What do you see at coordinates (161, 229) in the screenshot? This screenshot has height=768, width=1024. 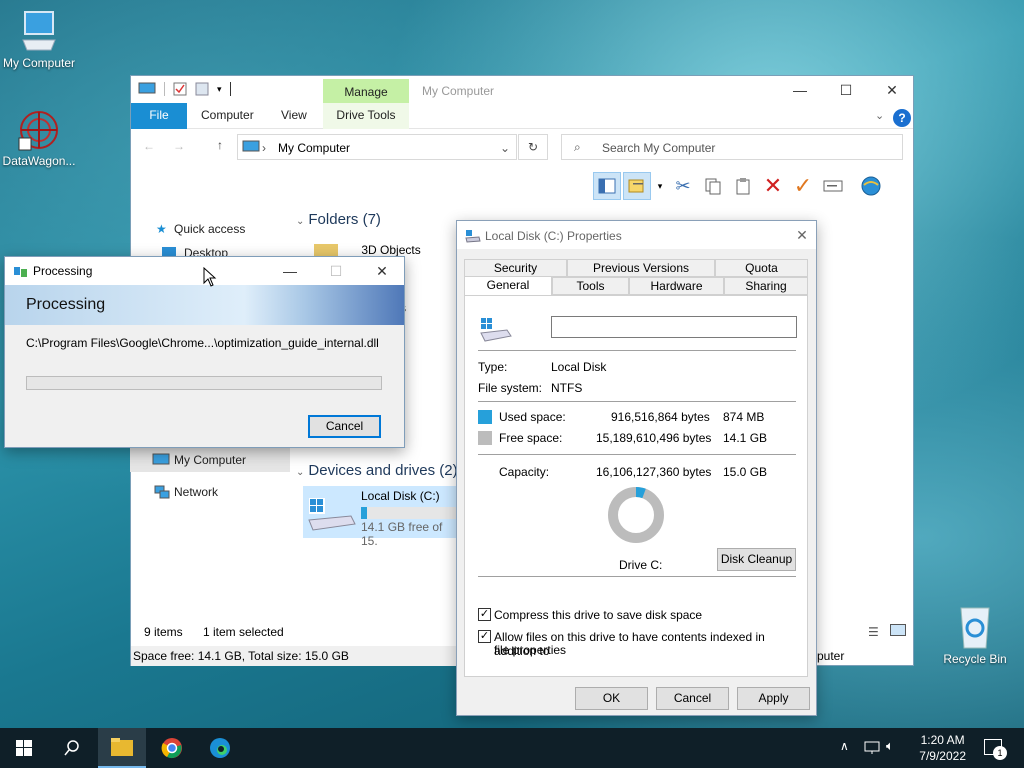 I see `star-icon: ★` at bounding box center [161, 229].